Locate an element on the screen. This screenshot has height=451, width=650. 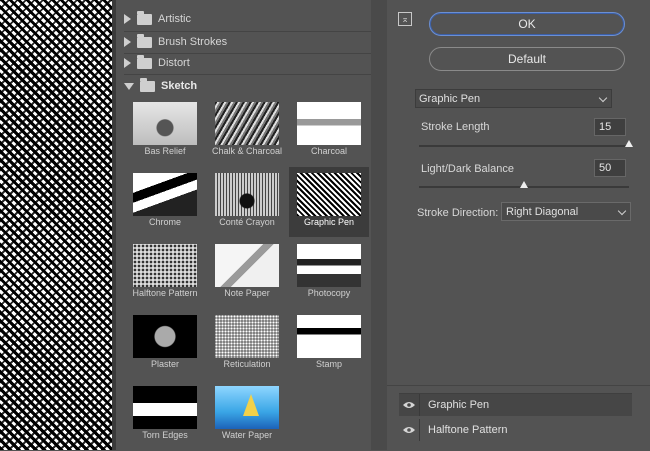
filter-thumbnail-label: Torn Edges is located at coordinates (165, 435).